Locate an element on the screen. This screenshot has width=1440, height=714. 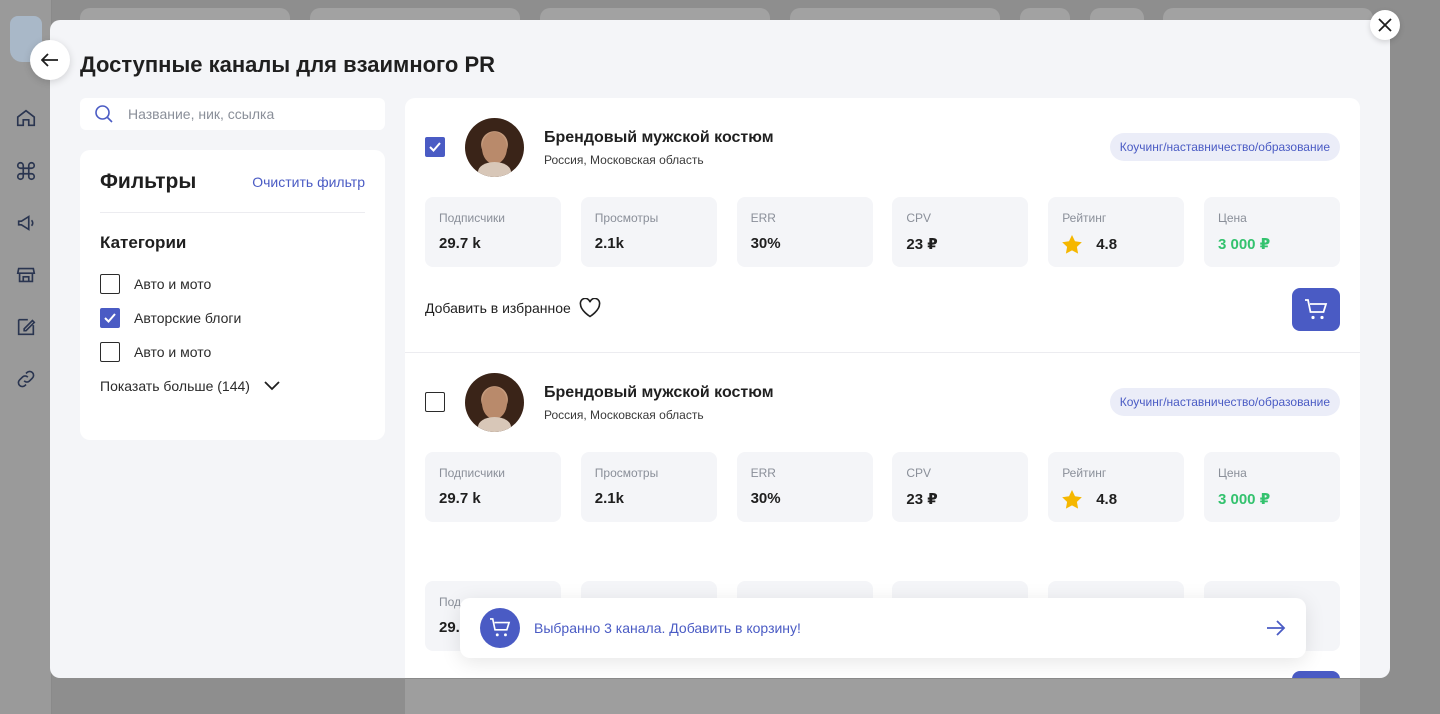
show-more-button: Показать больше (144) is located at coordinates (232, 386).